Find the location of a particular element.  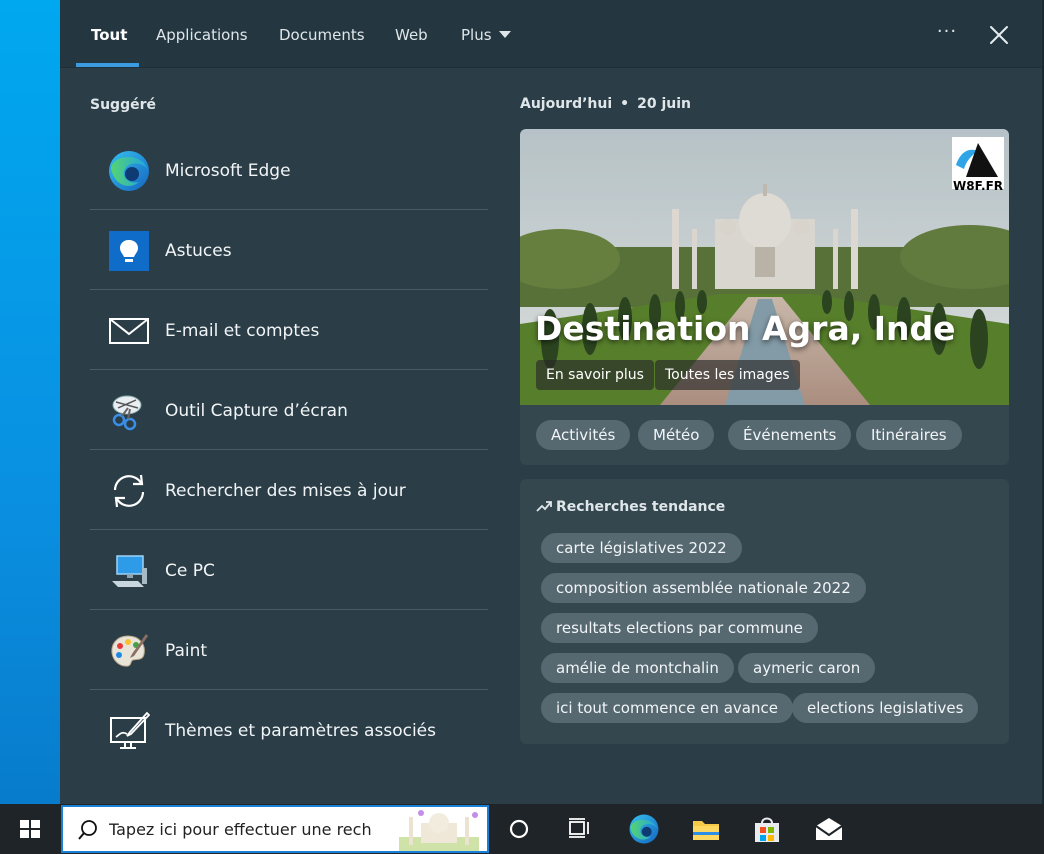

suggested-item-themes: Thèmes et paramètres associés is located at coordinates (289, 730).